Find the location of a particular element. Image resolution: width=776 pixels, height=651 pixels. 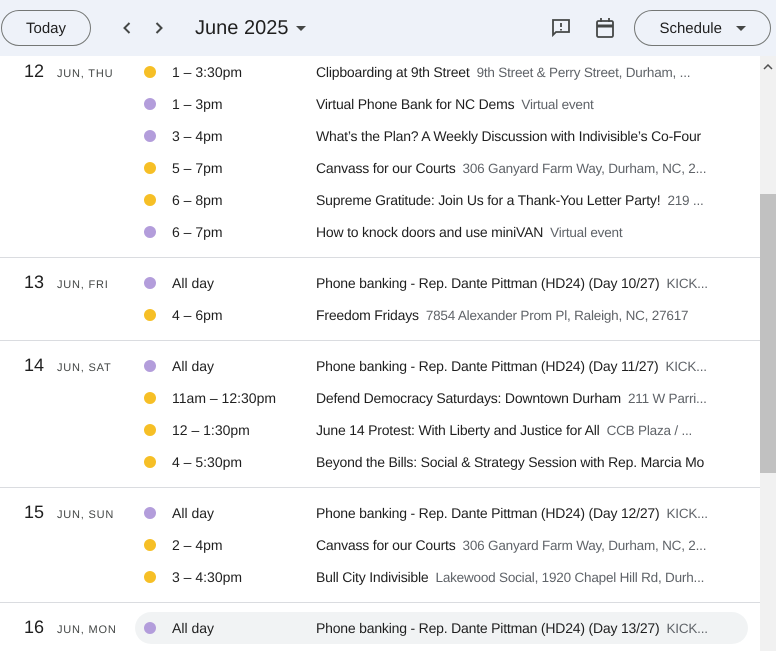

event-time: 6 – 8pm is located at coordinates (197, 200).